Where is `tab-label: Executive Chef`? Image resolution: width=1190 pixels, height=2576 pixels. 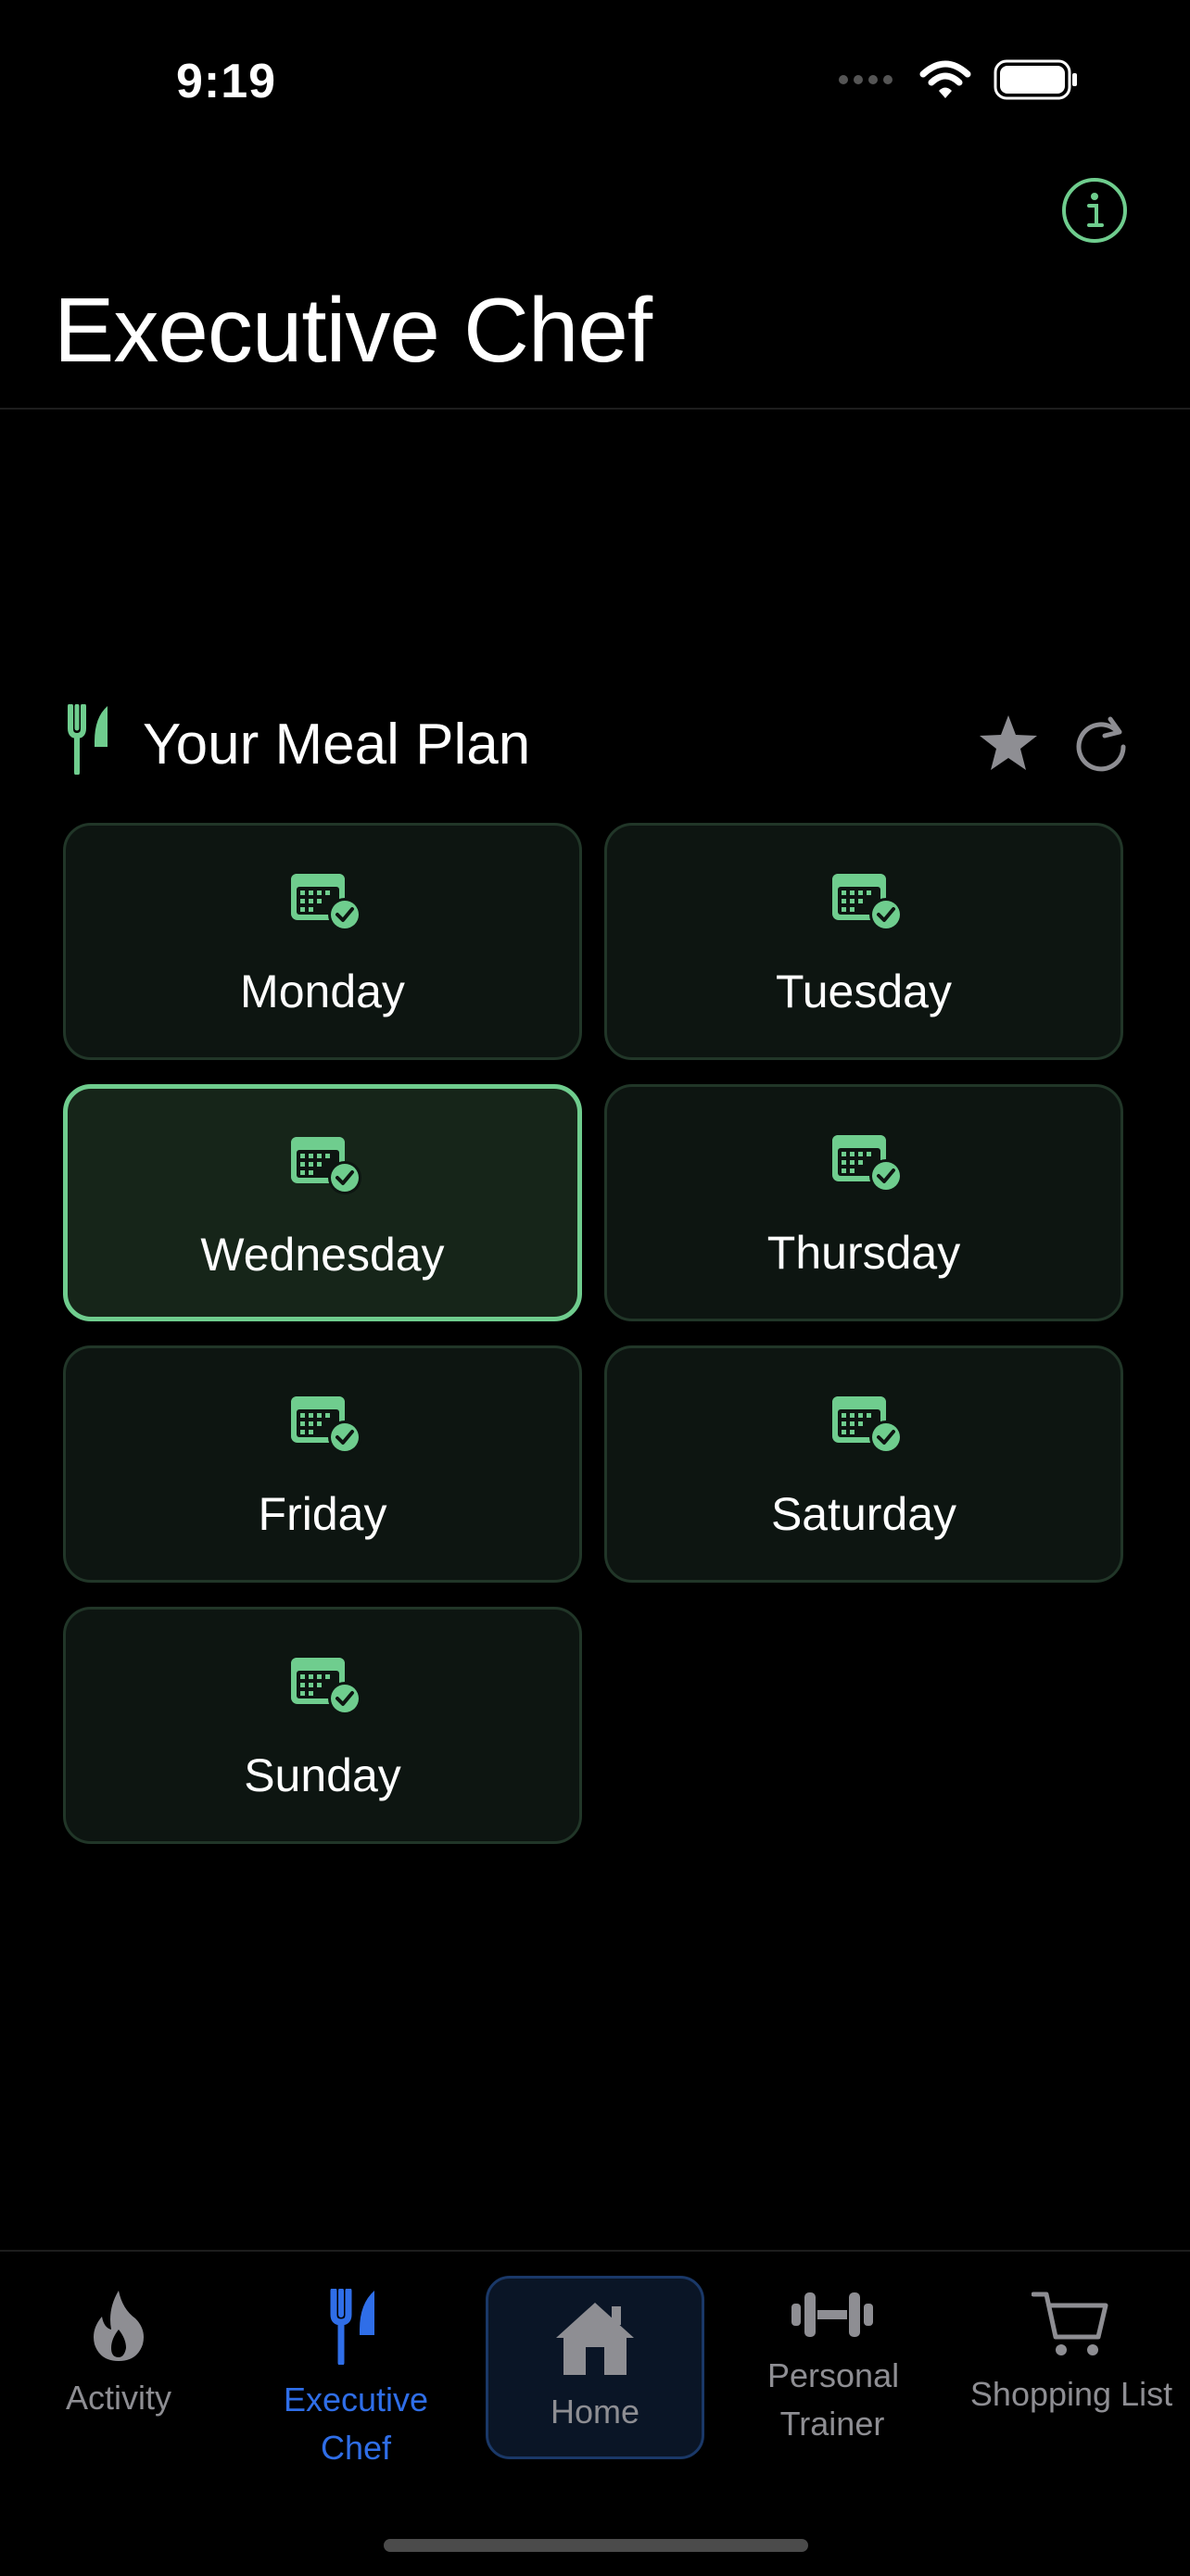
tab-label: Executive Chef is located at coordinates (356, 2424).